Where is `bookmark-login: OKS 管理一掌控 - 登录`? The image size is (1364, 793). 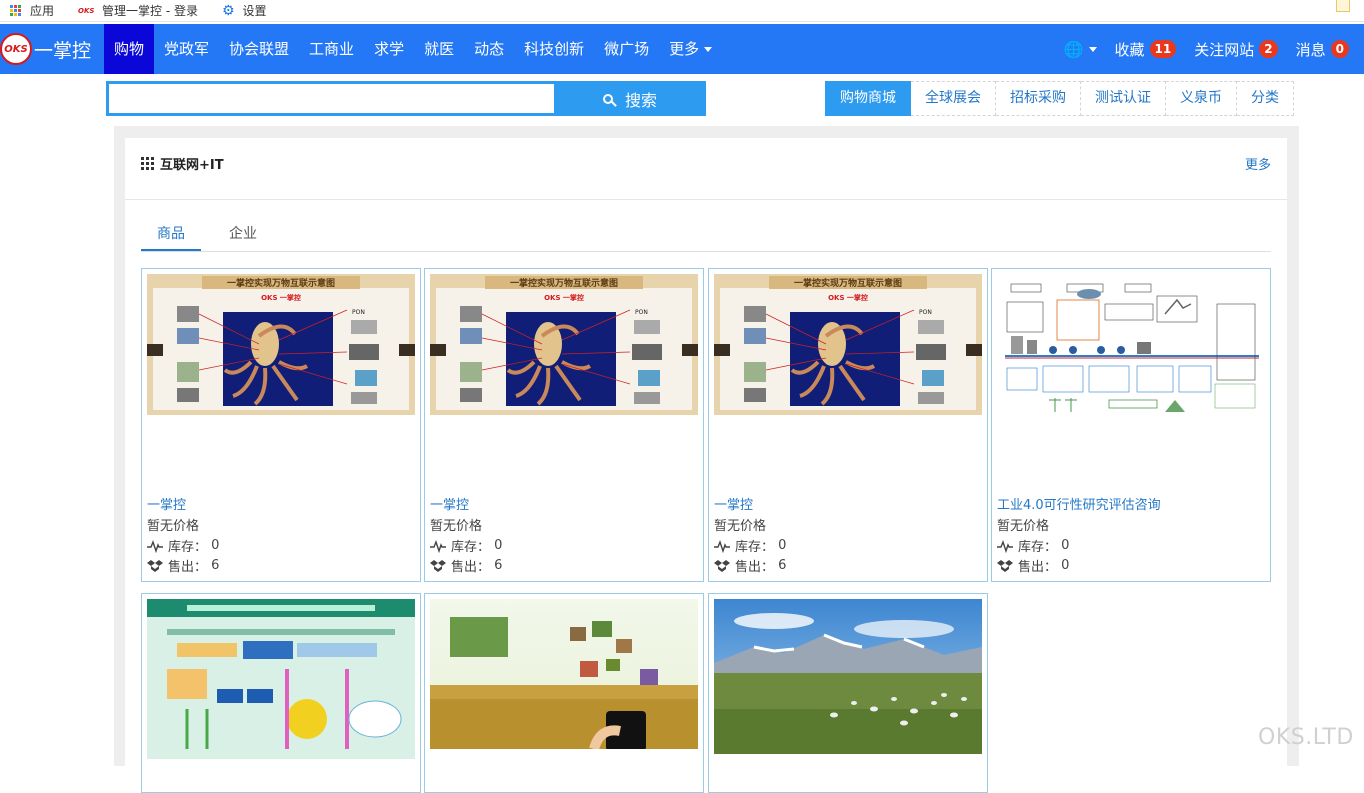
bookmark-login: OKS 管理一掌控 - 登录 is located at coordinates (138, 10).